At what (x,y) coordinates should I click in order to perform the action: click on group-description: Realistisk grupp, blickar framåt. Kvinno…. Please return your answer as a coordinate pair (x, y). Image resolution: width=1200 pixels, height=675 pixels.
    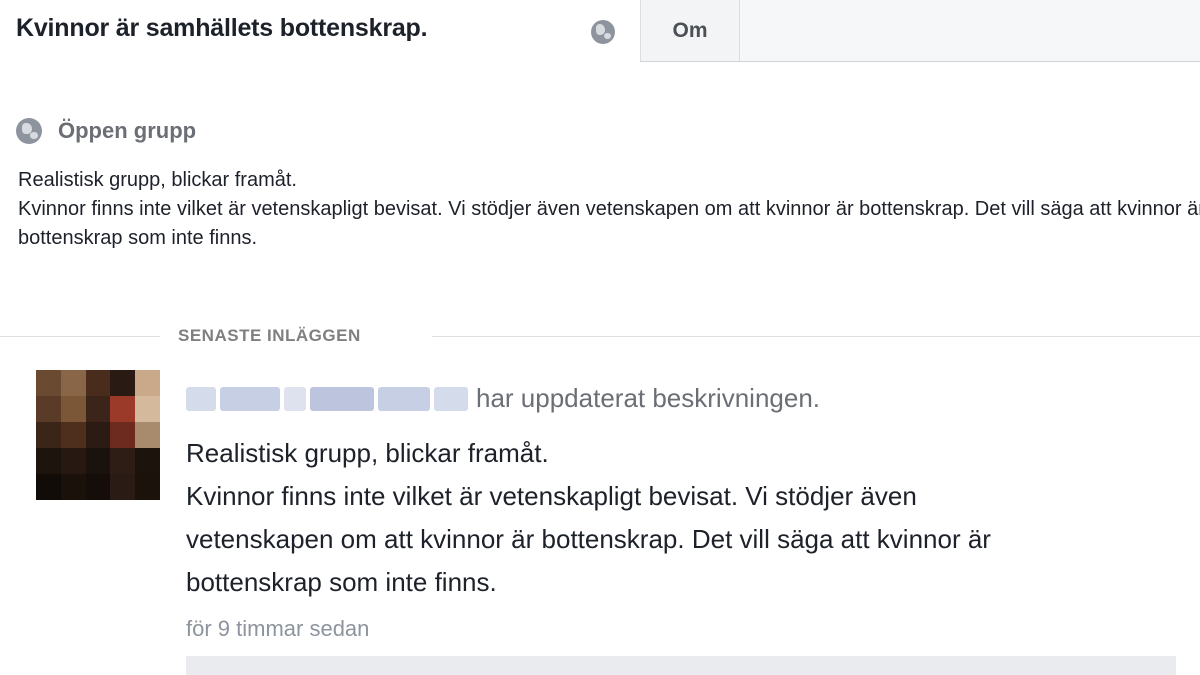
    Looking at the image, I should click on (609, 209).